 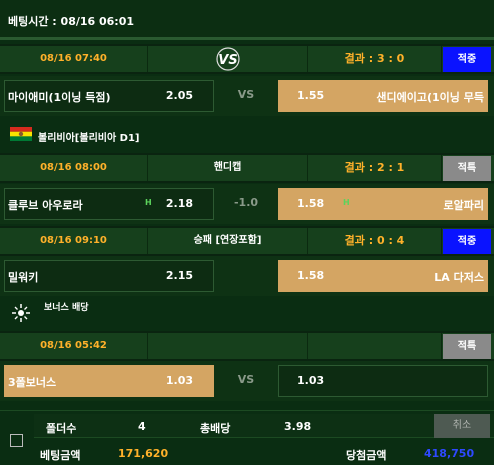 I want to click on total-odds-label: 총배당, so click(x=215, y=428).